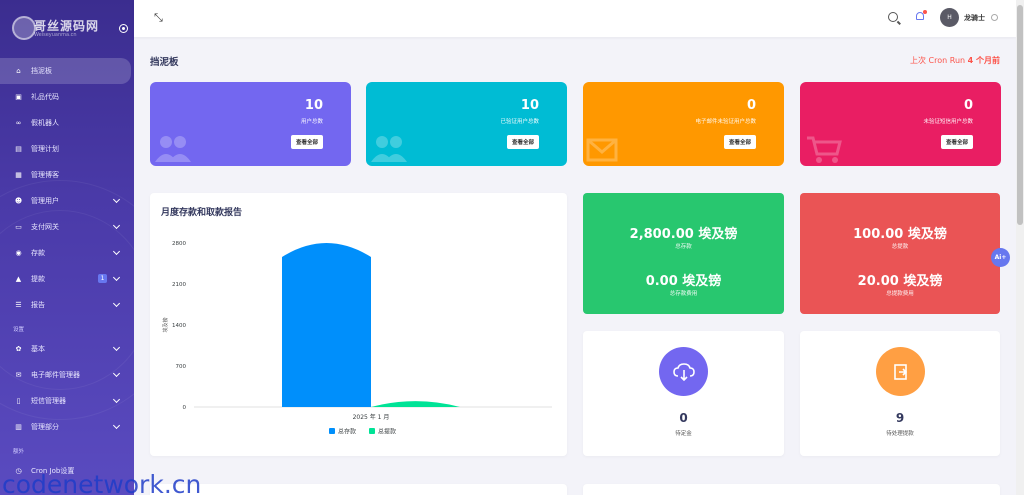 Image resolution: width=1024 pixels, height=495 pixels. I want to click on sidebar-item-users: ☻ 管理用户, so click(65, 201).